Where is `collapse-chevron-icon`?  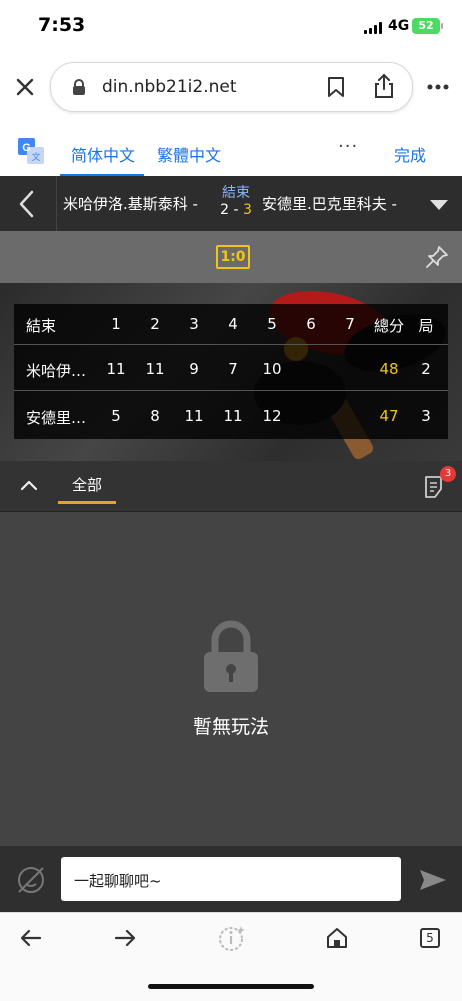 collapse-chevron-icon is located at coordinates (29, 485).